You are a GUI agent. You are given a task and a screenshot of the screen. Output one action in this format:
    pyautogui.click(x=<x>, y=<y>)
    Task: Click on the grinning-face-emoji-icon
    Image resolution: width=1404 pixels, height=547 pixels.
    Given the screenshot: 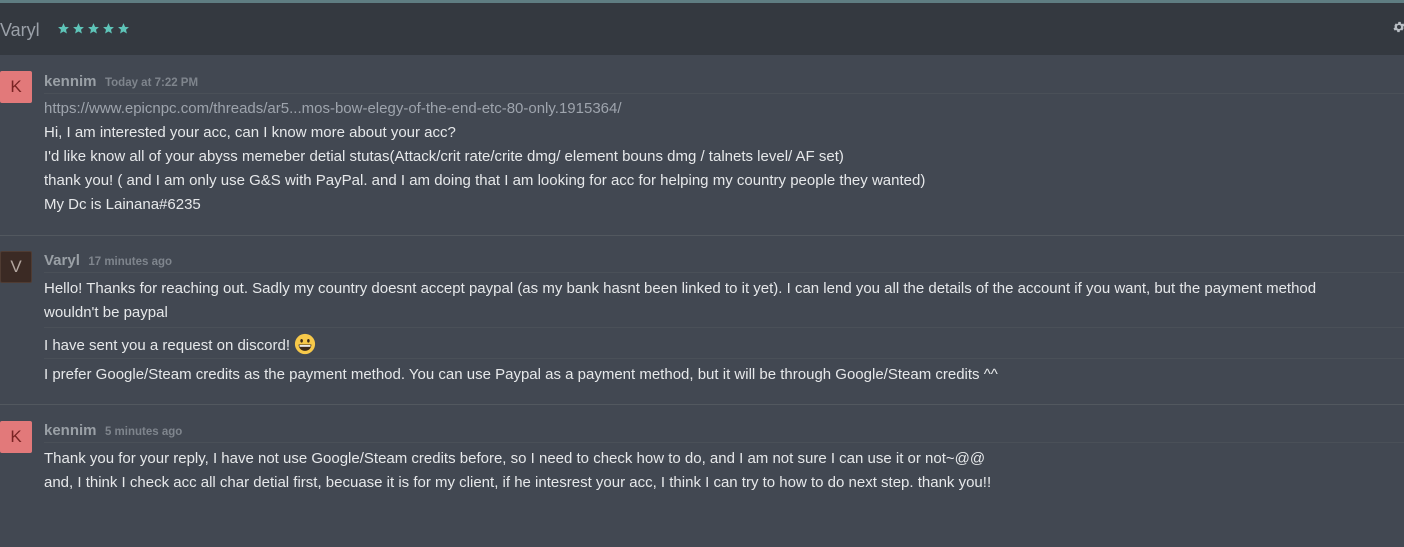 What is the action you would take?
    pyautogui.click(x=305, y=344)
    